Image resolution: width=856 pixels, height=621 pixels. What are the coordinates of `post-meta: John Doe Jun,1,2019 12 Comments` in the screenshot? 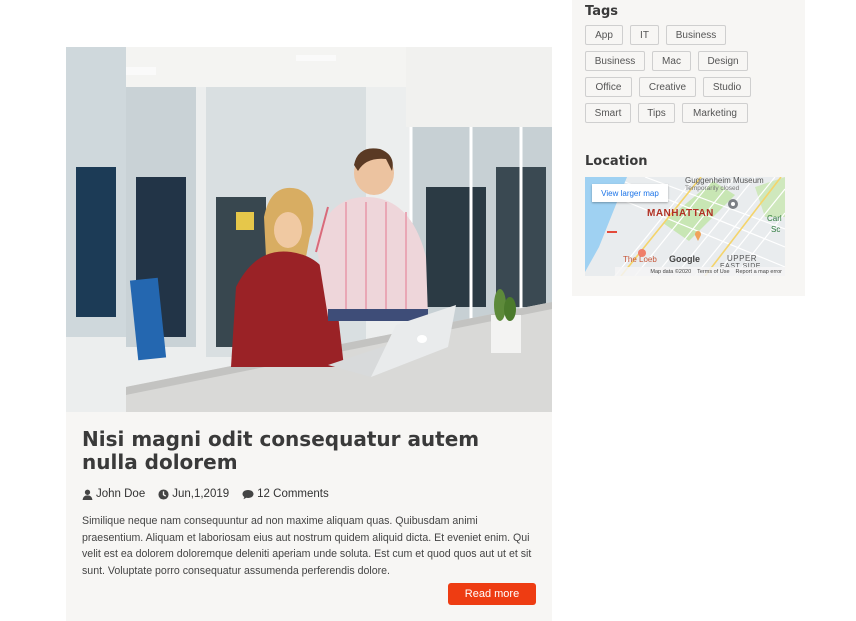 It's located at (310, 494).